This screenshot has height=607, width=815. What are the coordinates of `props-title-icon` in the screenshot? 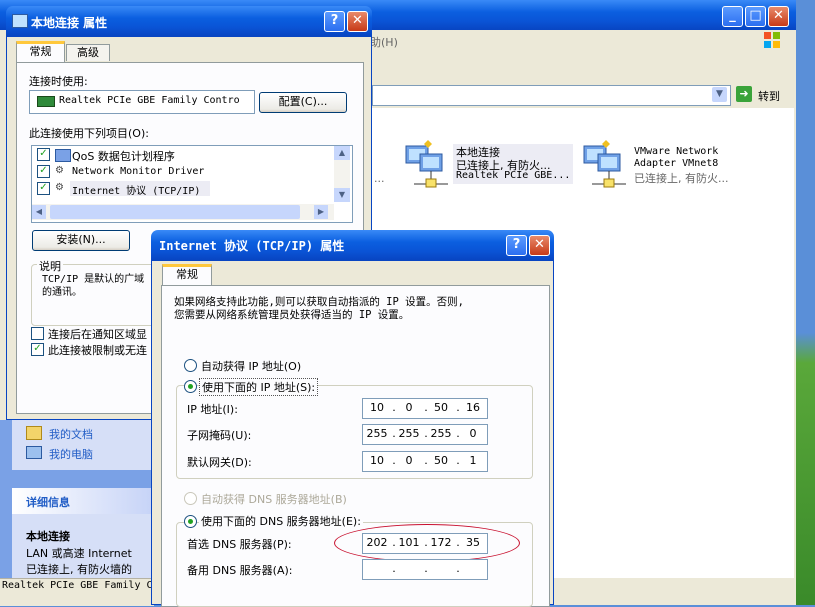 It's located at (20, 21).